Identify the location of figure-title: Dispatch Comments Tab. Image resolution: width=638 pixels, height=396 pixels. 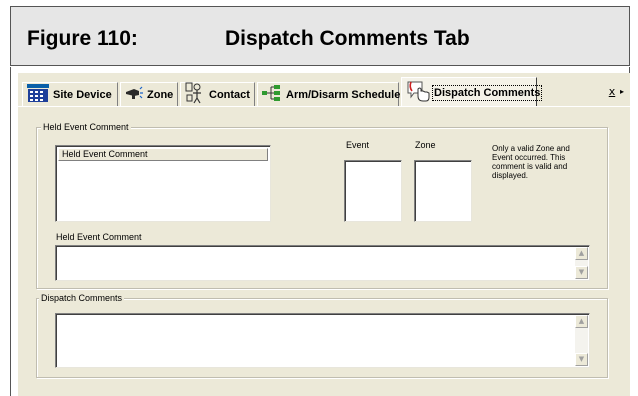
(347, 38).